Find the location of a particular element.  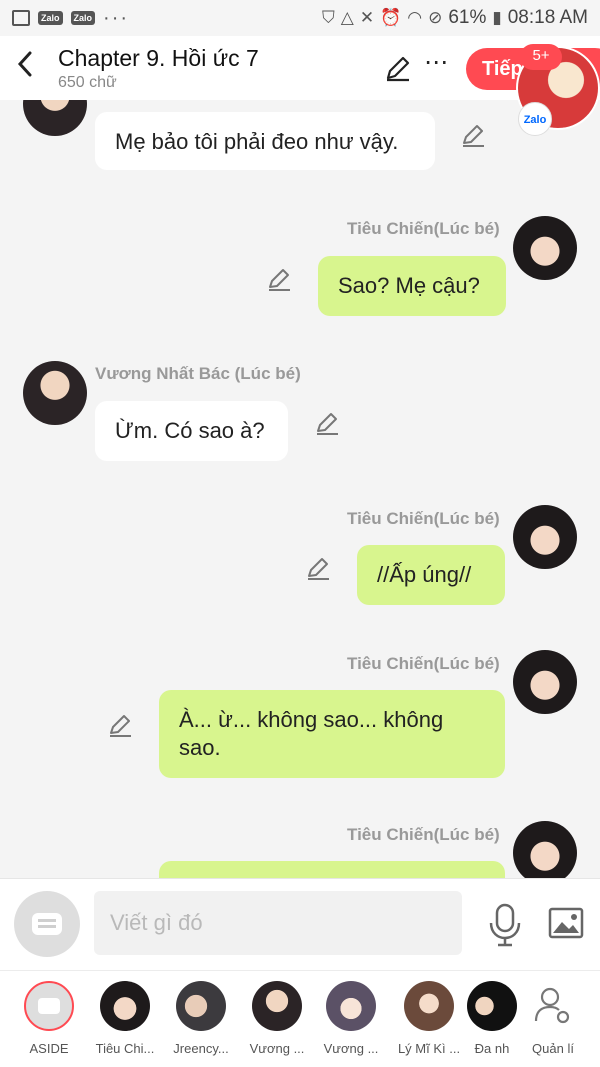

edit-title-icon is located at coordinates (398, 68).